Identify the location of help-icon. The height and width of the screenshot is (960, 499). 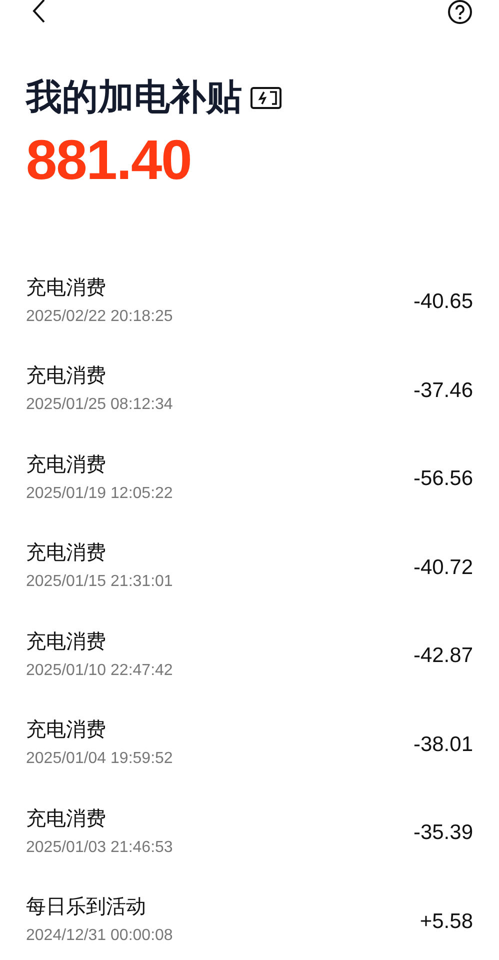
(460, 13).